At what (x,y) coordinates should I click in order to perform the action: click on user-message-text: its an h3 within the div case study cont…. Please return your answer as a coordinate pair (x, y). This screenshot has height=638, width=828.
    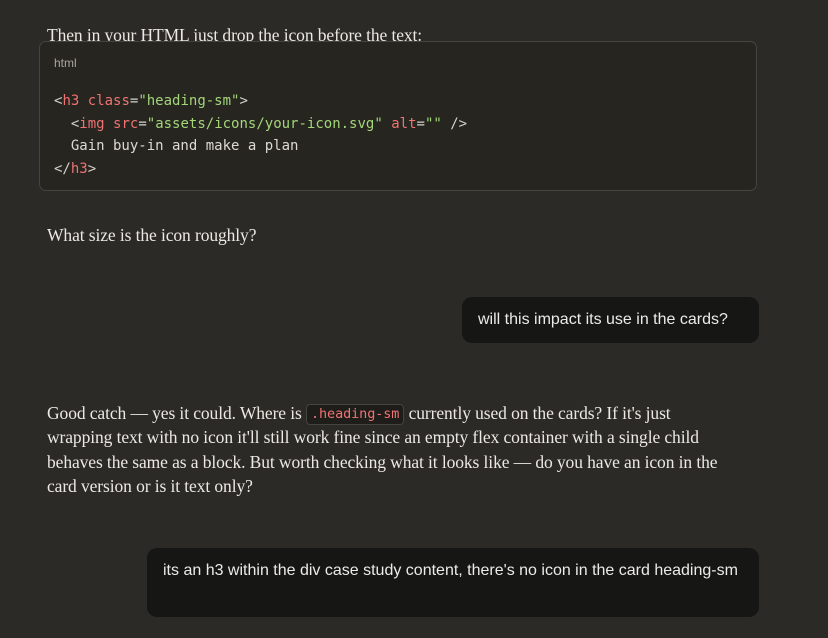
    Looking at the image, I should click on (450, 570).